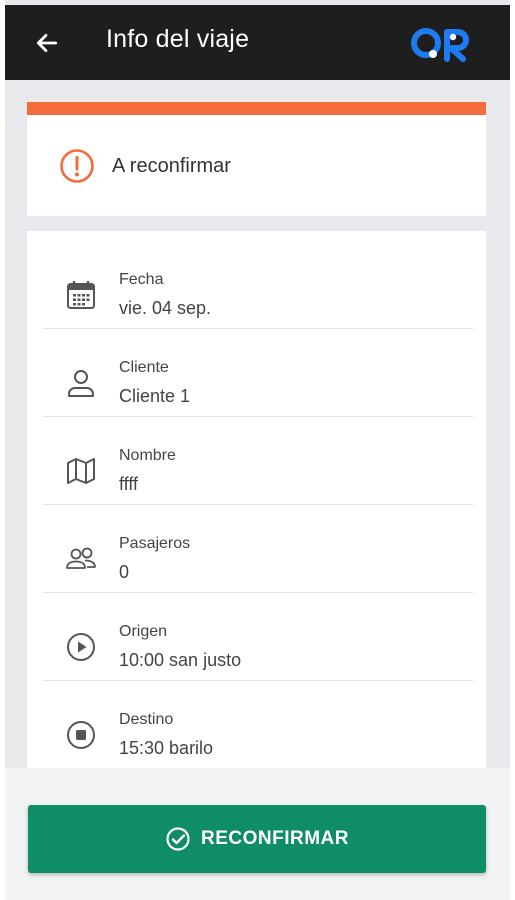 The image size is (515, 900). I want to click on status-text: A reconfirmar, so click(171, 166).